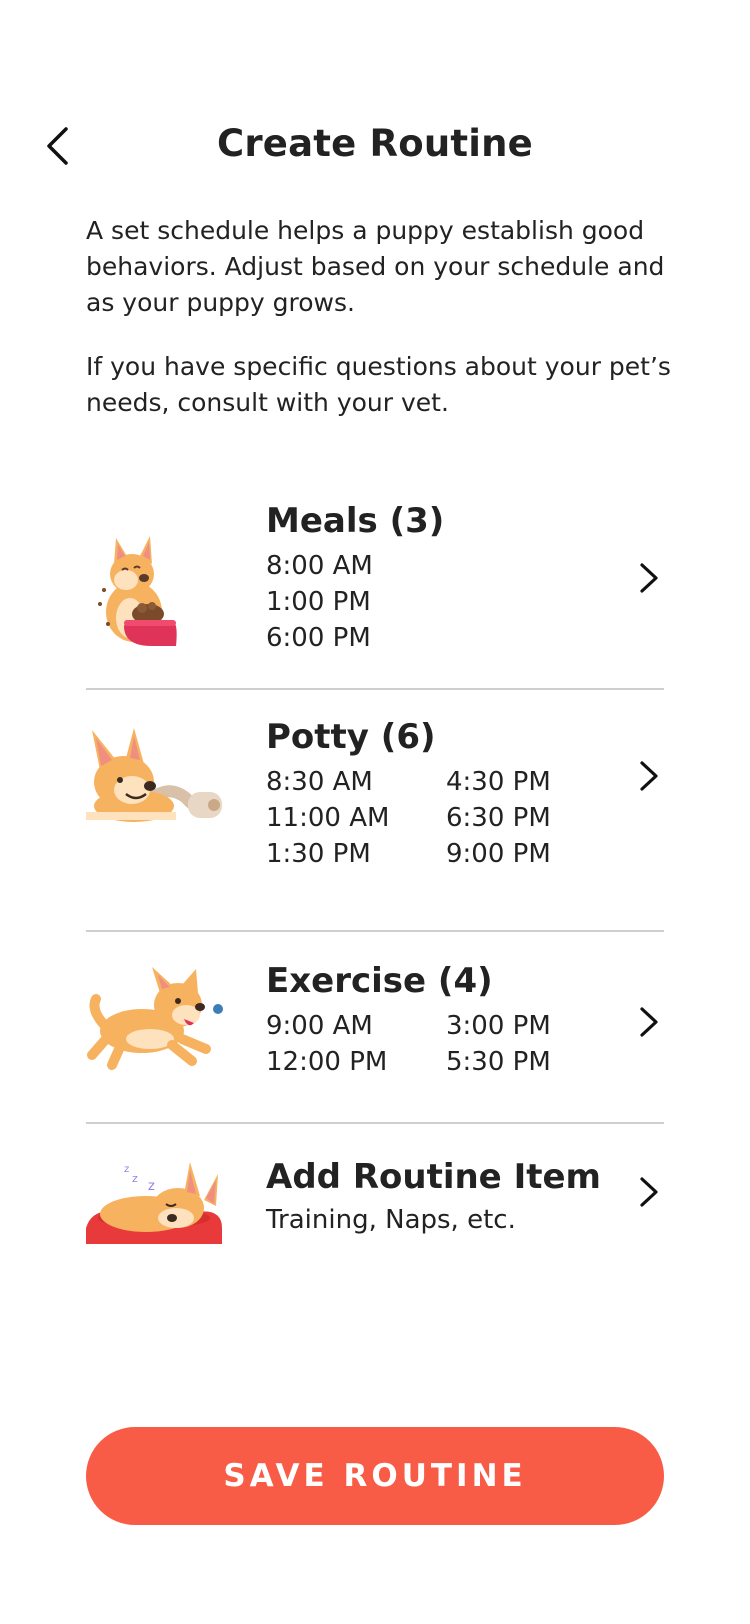 The height and width of the screenshot is (1624, 750). Describe the element at coordinates (498, 1026) in the screenshot. I see `time-value: 3:00 PM` at that location.